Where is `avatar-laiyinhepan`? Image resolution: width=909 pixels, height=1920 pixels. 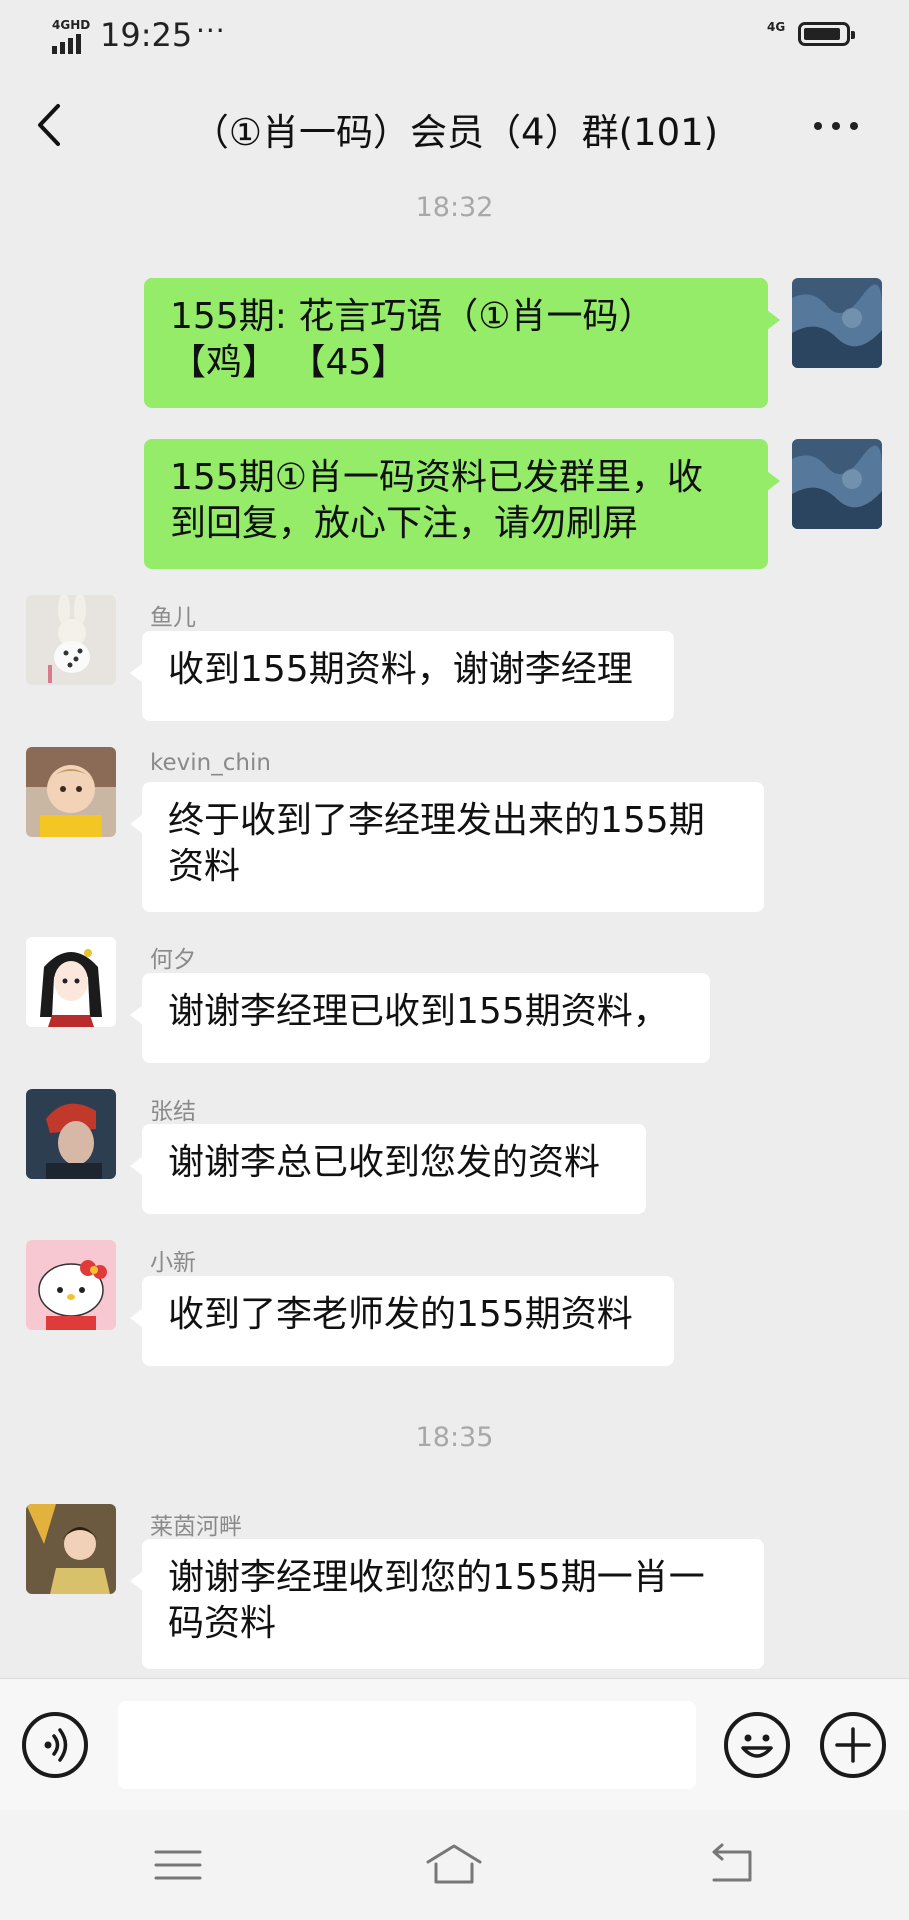 avatar-laiyinhepan is located at coordinates (71, 1549).